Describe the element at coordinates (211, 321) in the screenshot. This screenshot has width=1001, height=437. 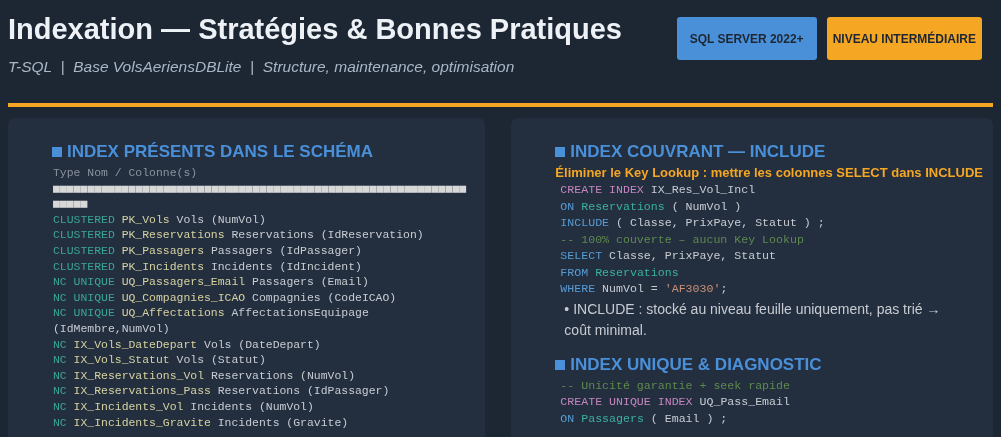
I see `code-line: NC UNIQUE UQ_Affectations AffectationsEquipage (IdMembre,NumVol)` at that location.